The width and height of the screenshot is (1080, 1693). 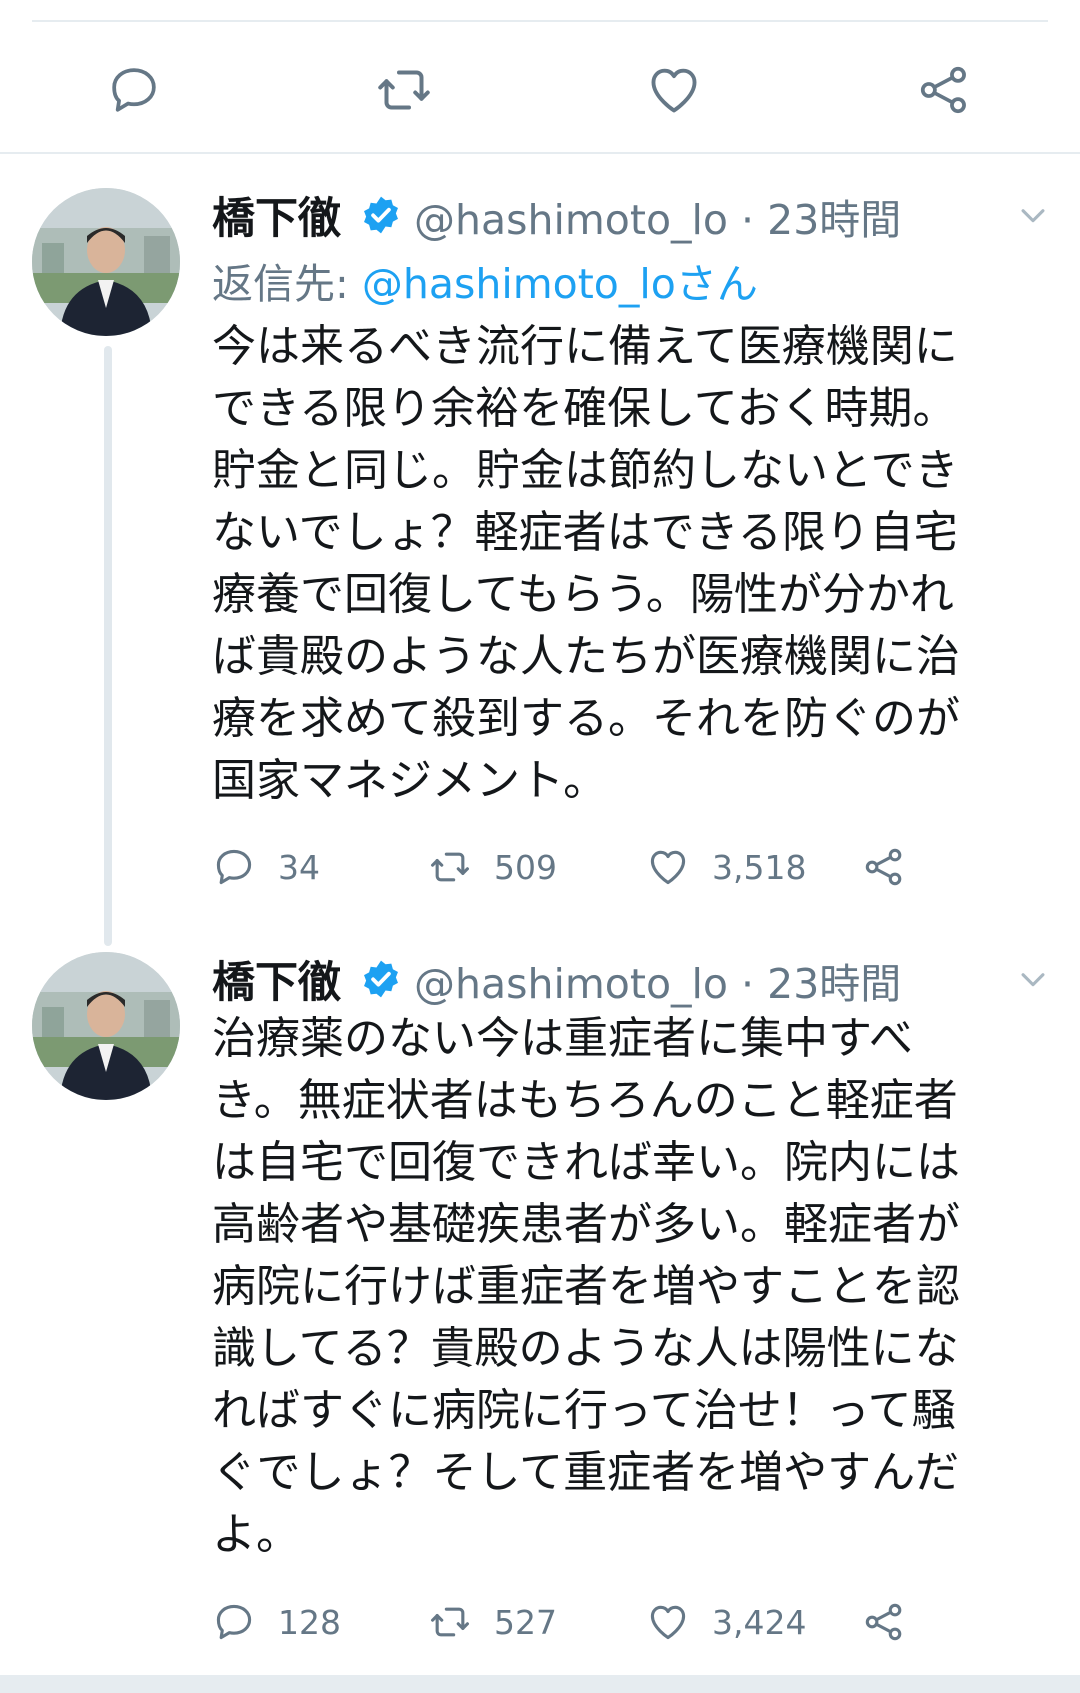 I want to click on reply-to-mention-link: @hashimoto_loさん, so click(x=560, y=284).